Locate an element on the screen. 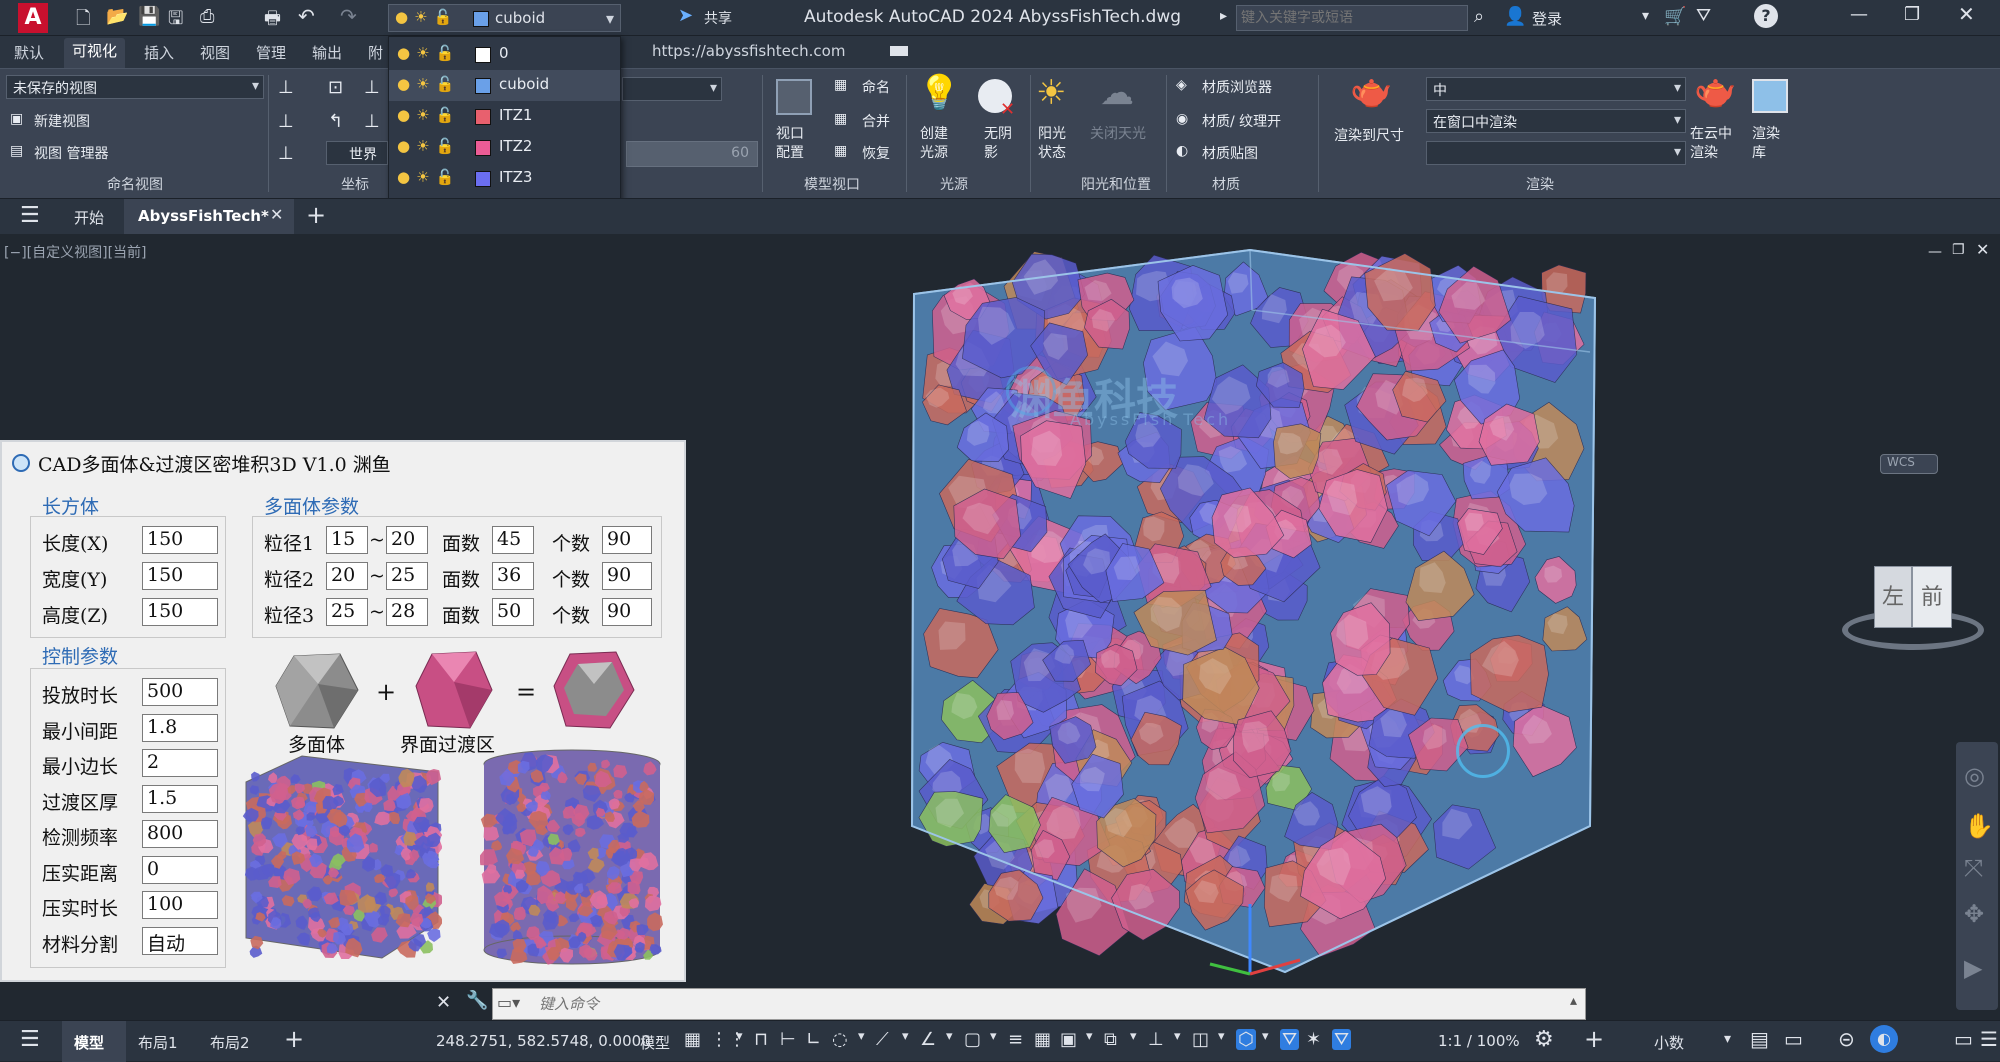  restore-viewport-button: 恢复 is located at coordinates (876, 153).